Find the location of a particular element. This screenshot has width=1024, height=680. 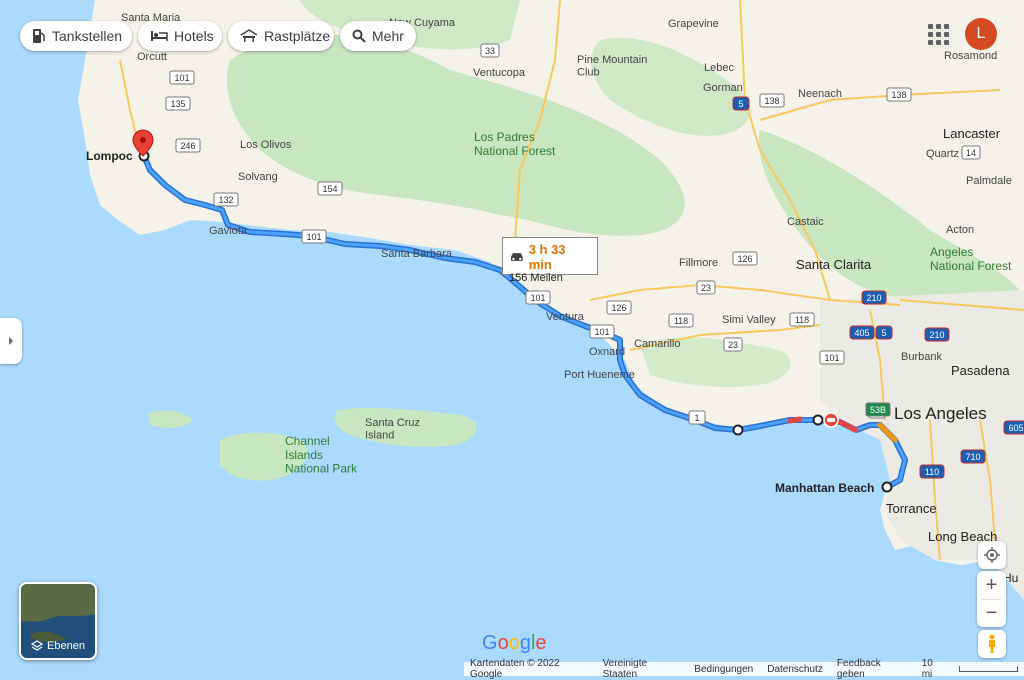

svg-text: 110 is located at coordinates (932, 472).